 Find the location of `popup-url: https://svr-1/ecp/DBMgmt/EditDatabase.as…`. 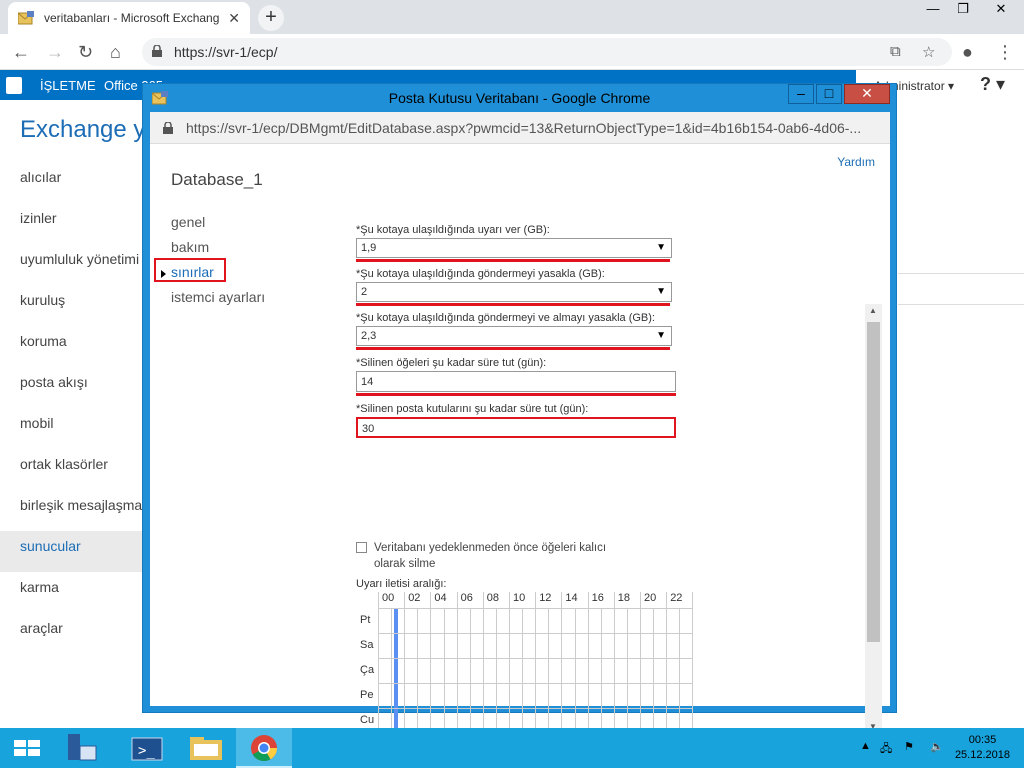

popup-url: https://svr-1/ecp/DBMgmt/EditDatabase.as… is located at coordinates (524, 128).